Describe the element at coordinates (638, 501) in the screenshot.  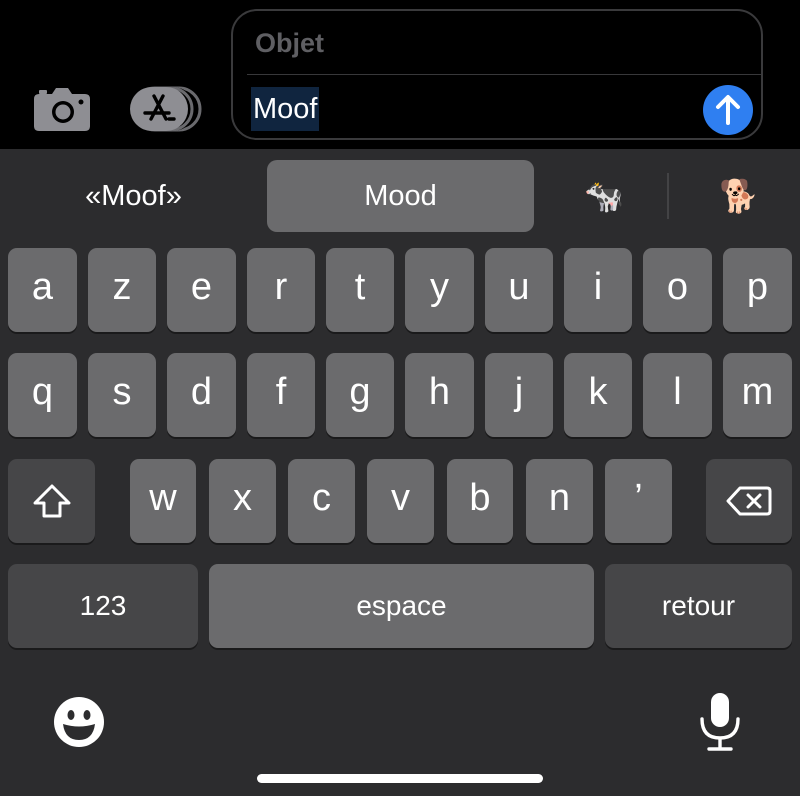
I see `key-apostrophe: ’` at that location.